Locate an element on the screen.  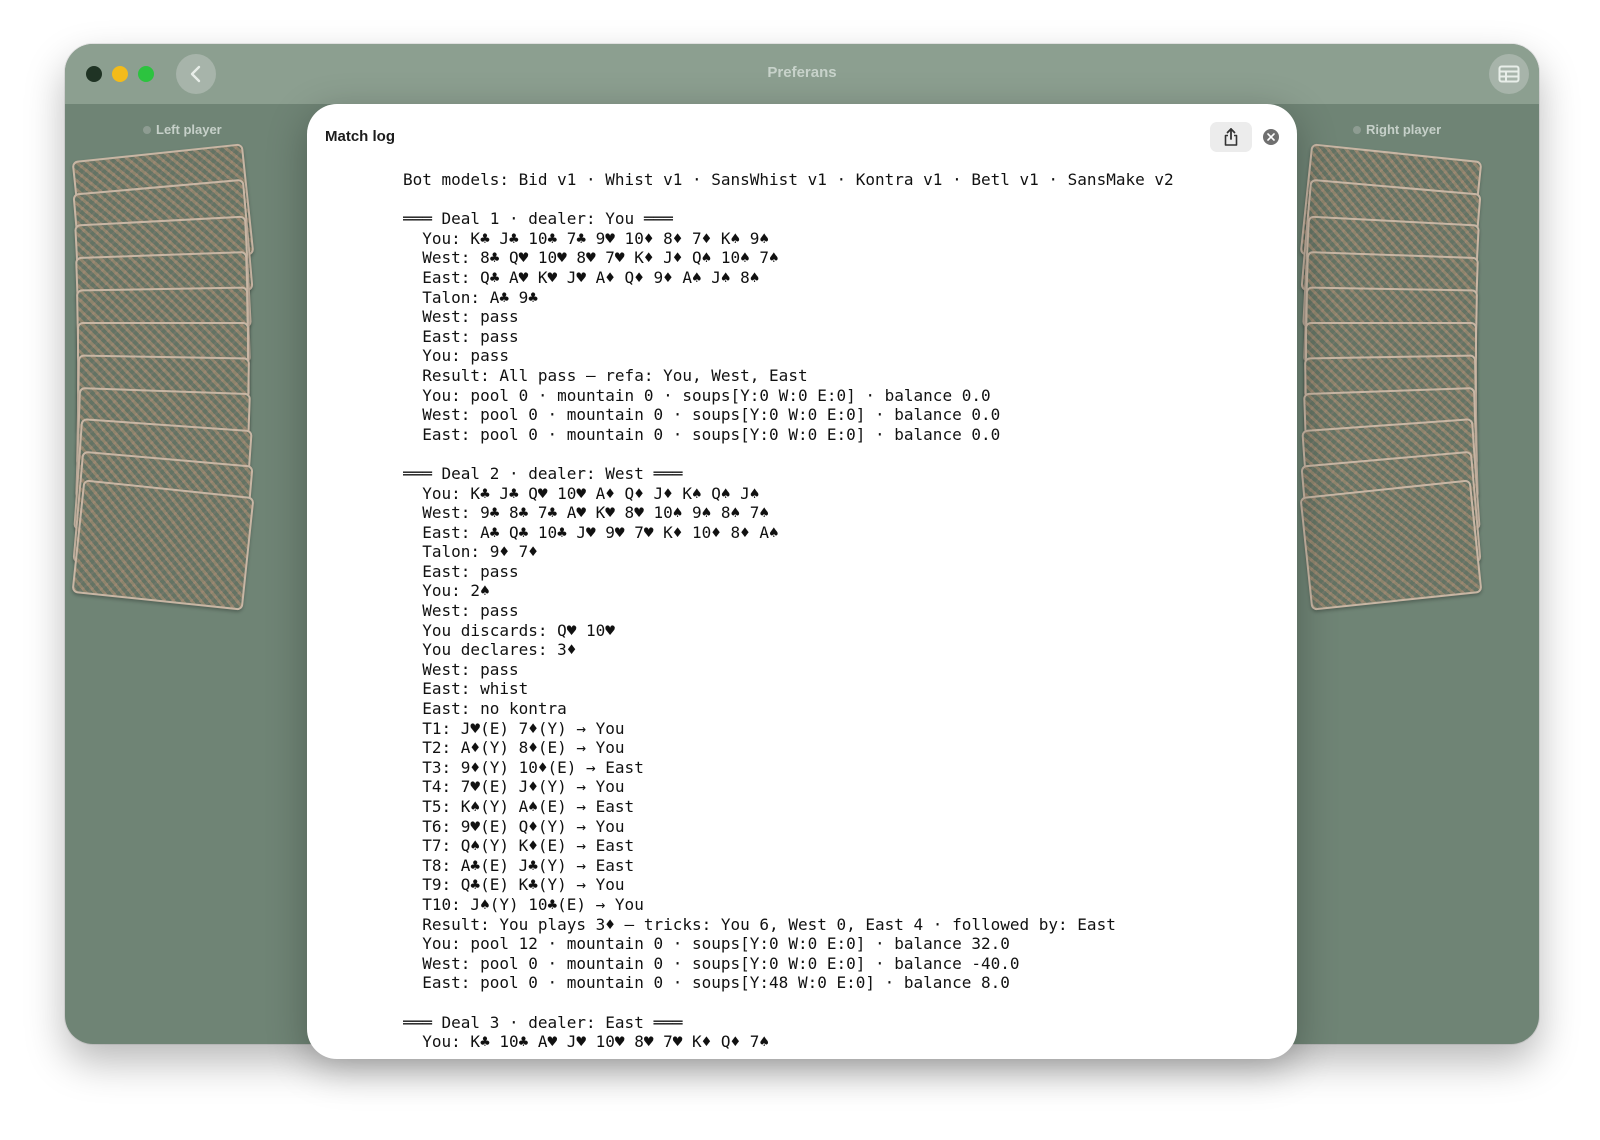
log-line: You: K♣ 10♣ A♥ J♥ 10♥ 8♥ 7♥ K♦ Q♦ 7♠ is located at coordinates (586, 1042).